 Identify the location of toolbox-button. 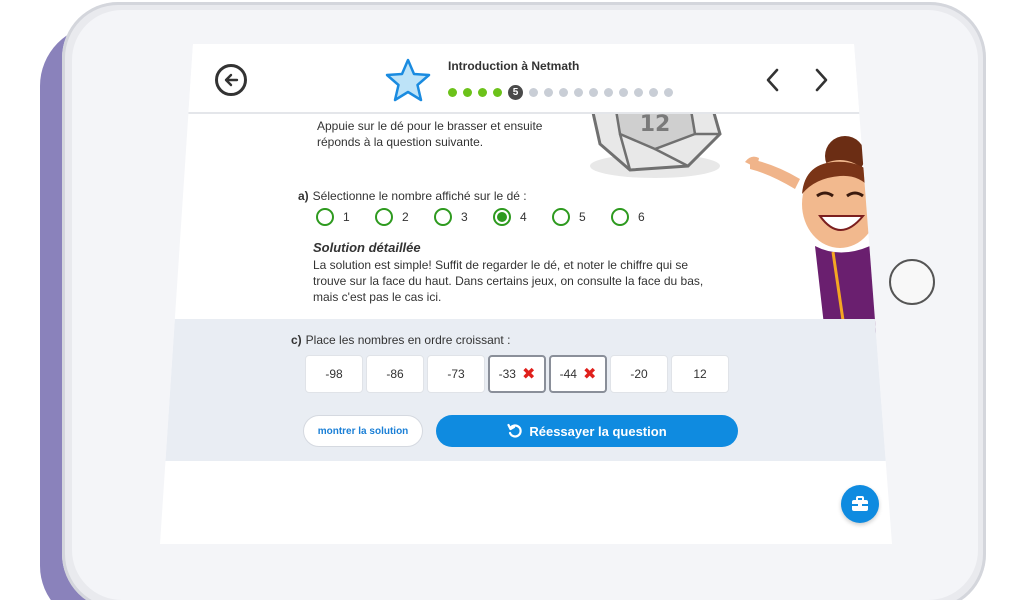
(860, 504).